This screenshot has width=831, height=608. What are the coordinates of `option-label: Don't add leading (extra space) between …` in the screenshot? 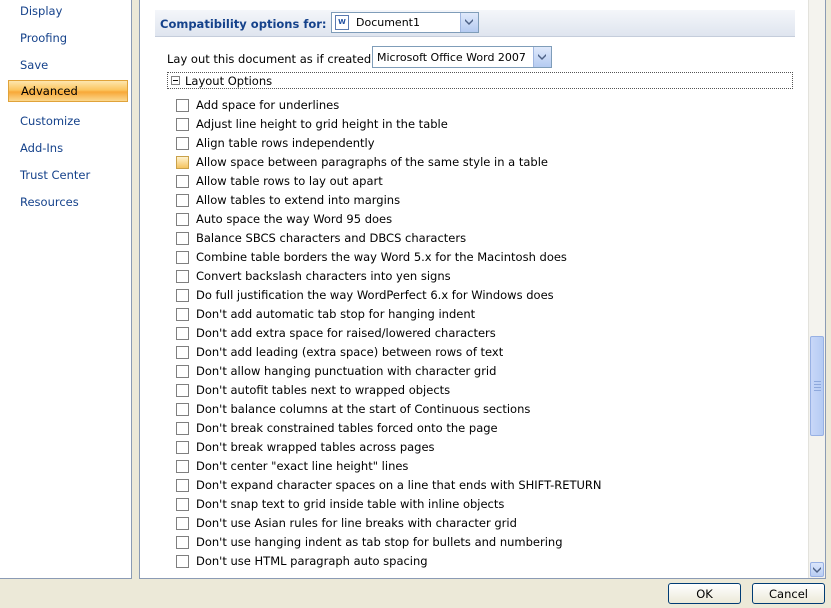 It's located at (350, 352).